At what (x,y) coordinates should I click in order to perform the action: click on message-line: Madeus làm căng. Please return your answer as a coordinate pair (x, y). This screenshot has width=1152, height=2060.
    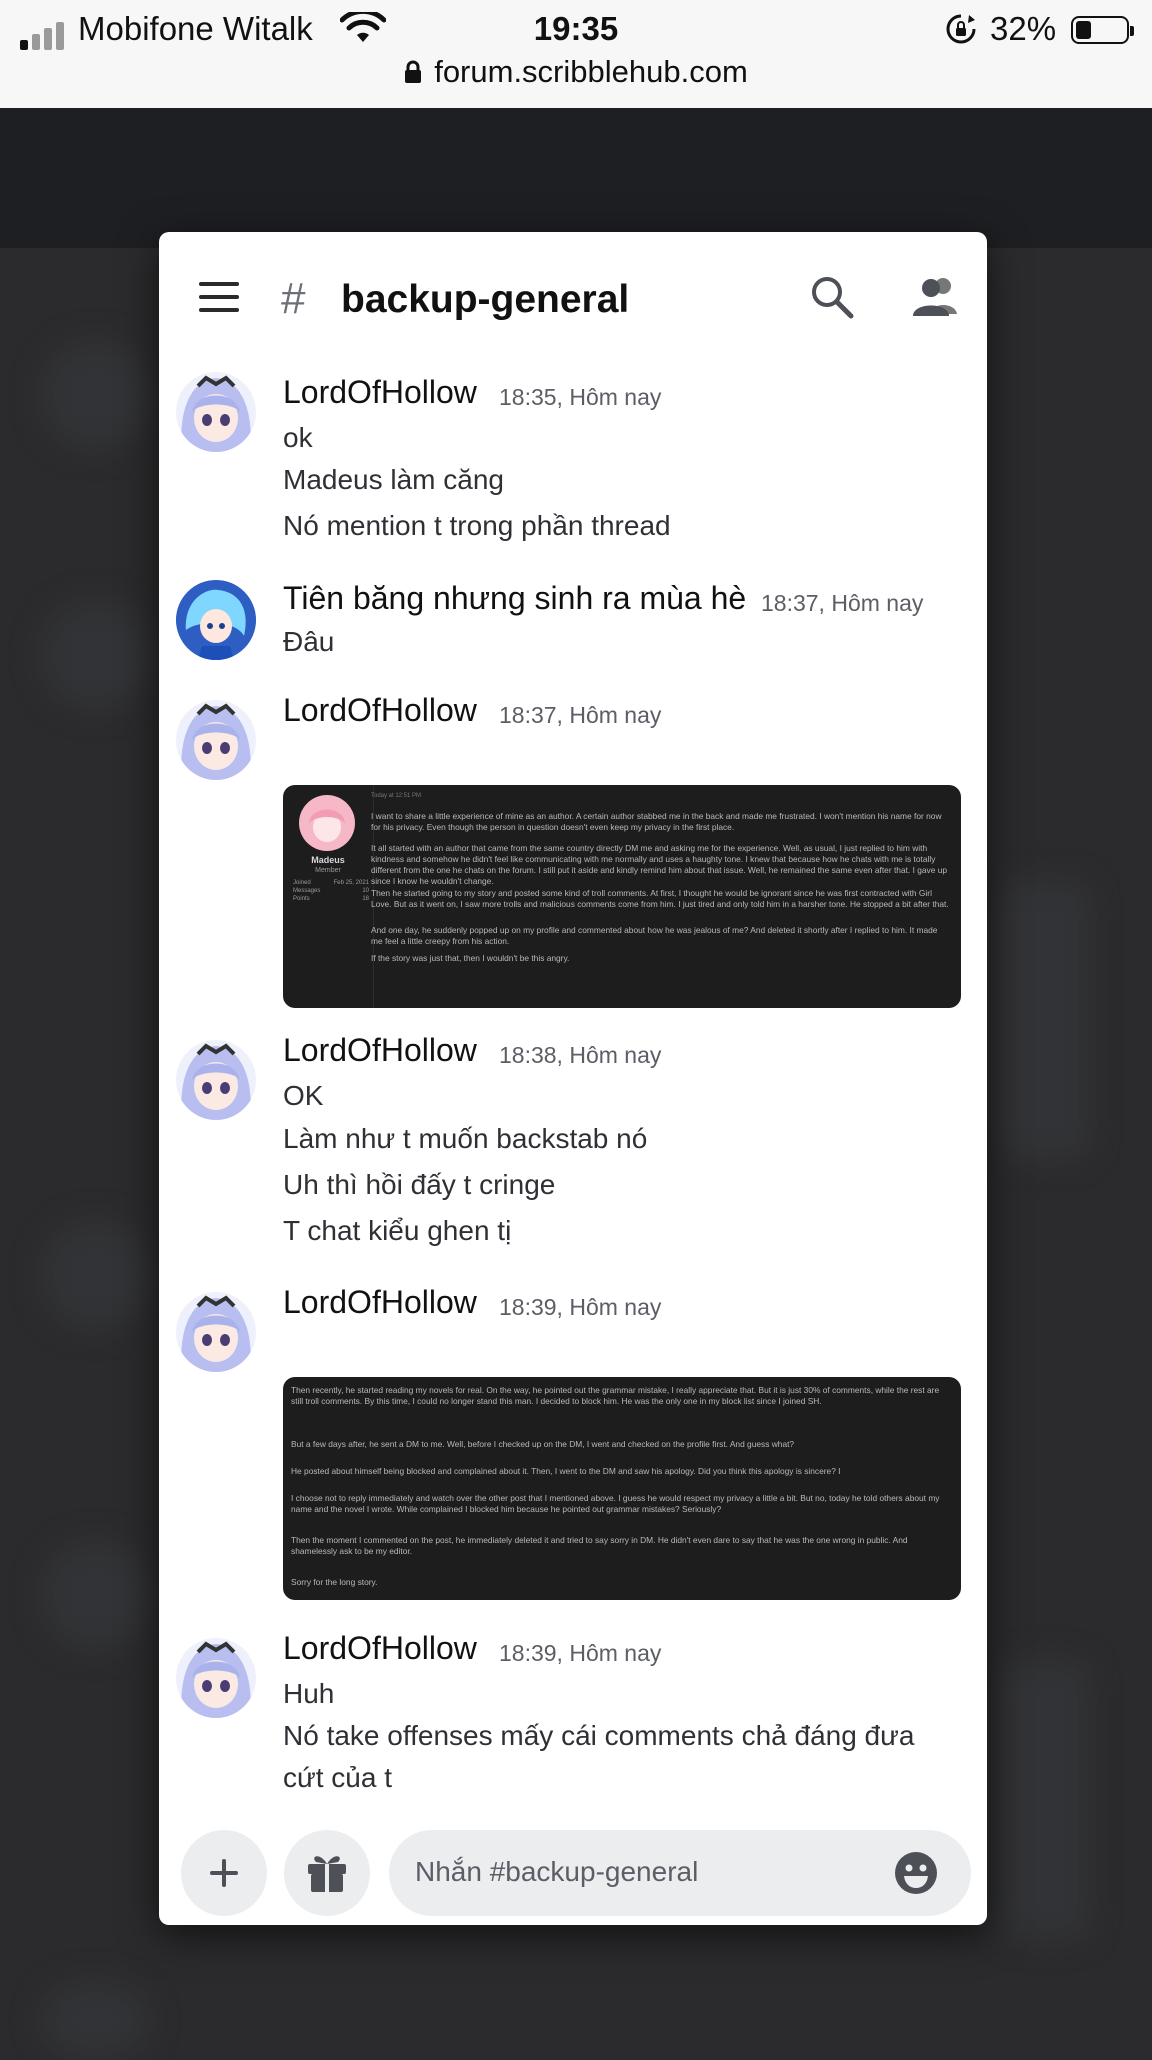
    Looking at the image, I should click on (394, 479).